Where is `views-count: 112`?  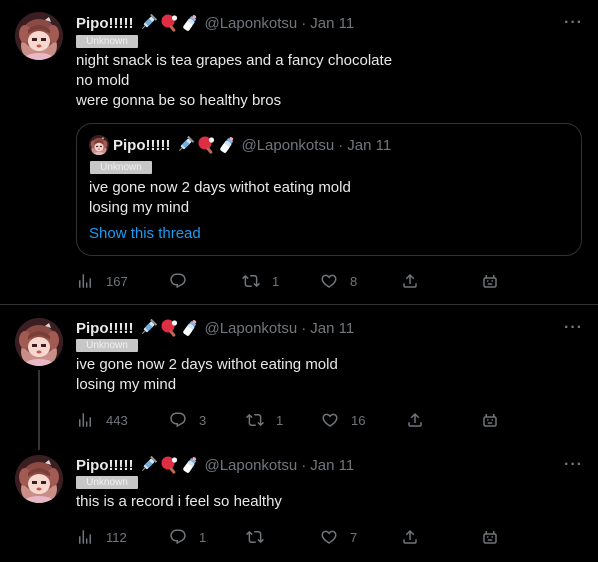 views-count: 112 is located at coordinates (116, 537).